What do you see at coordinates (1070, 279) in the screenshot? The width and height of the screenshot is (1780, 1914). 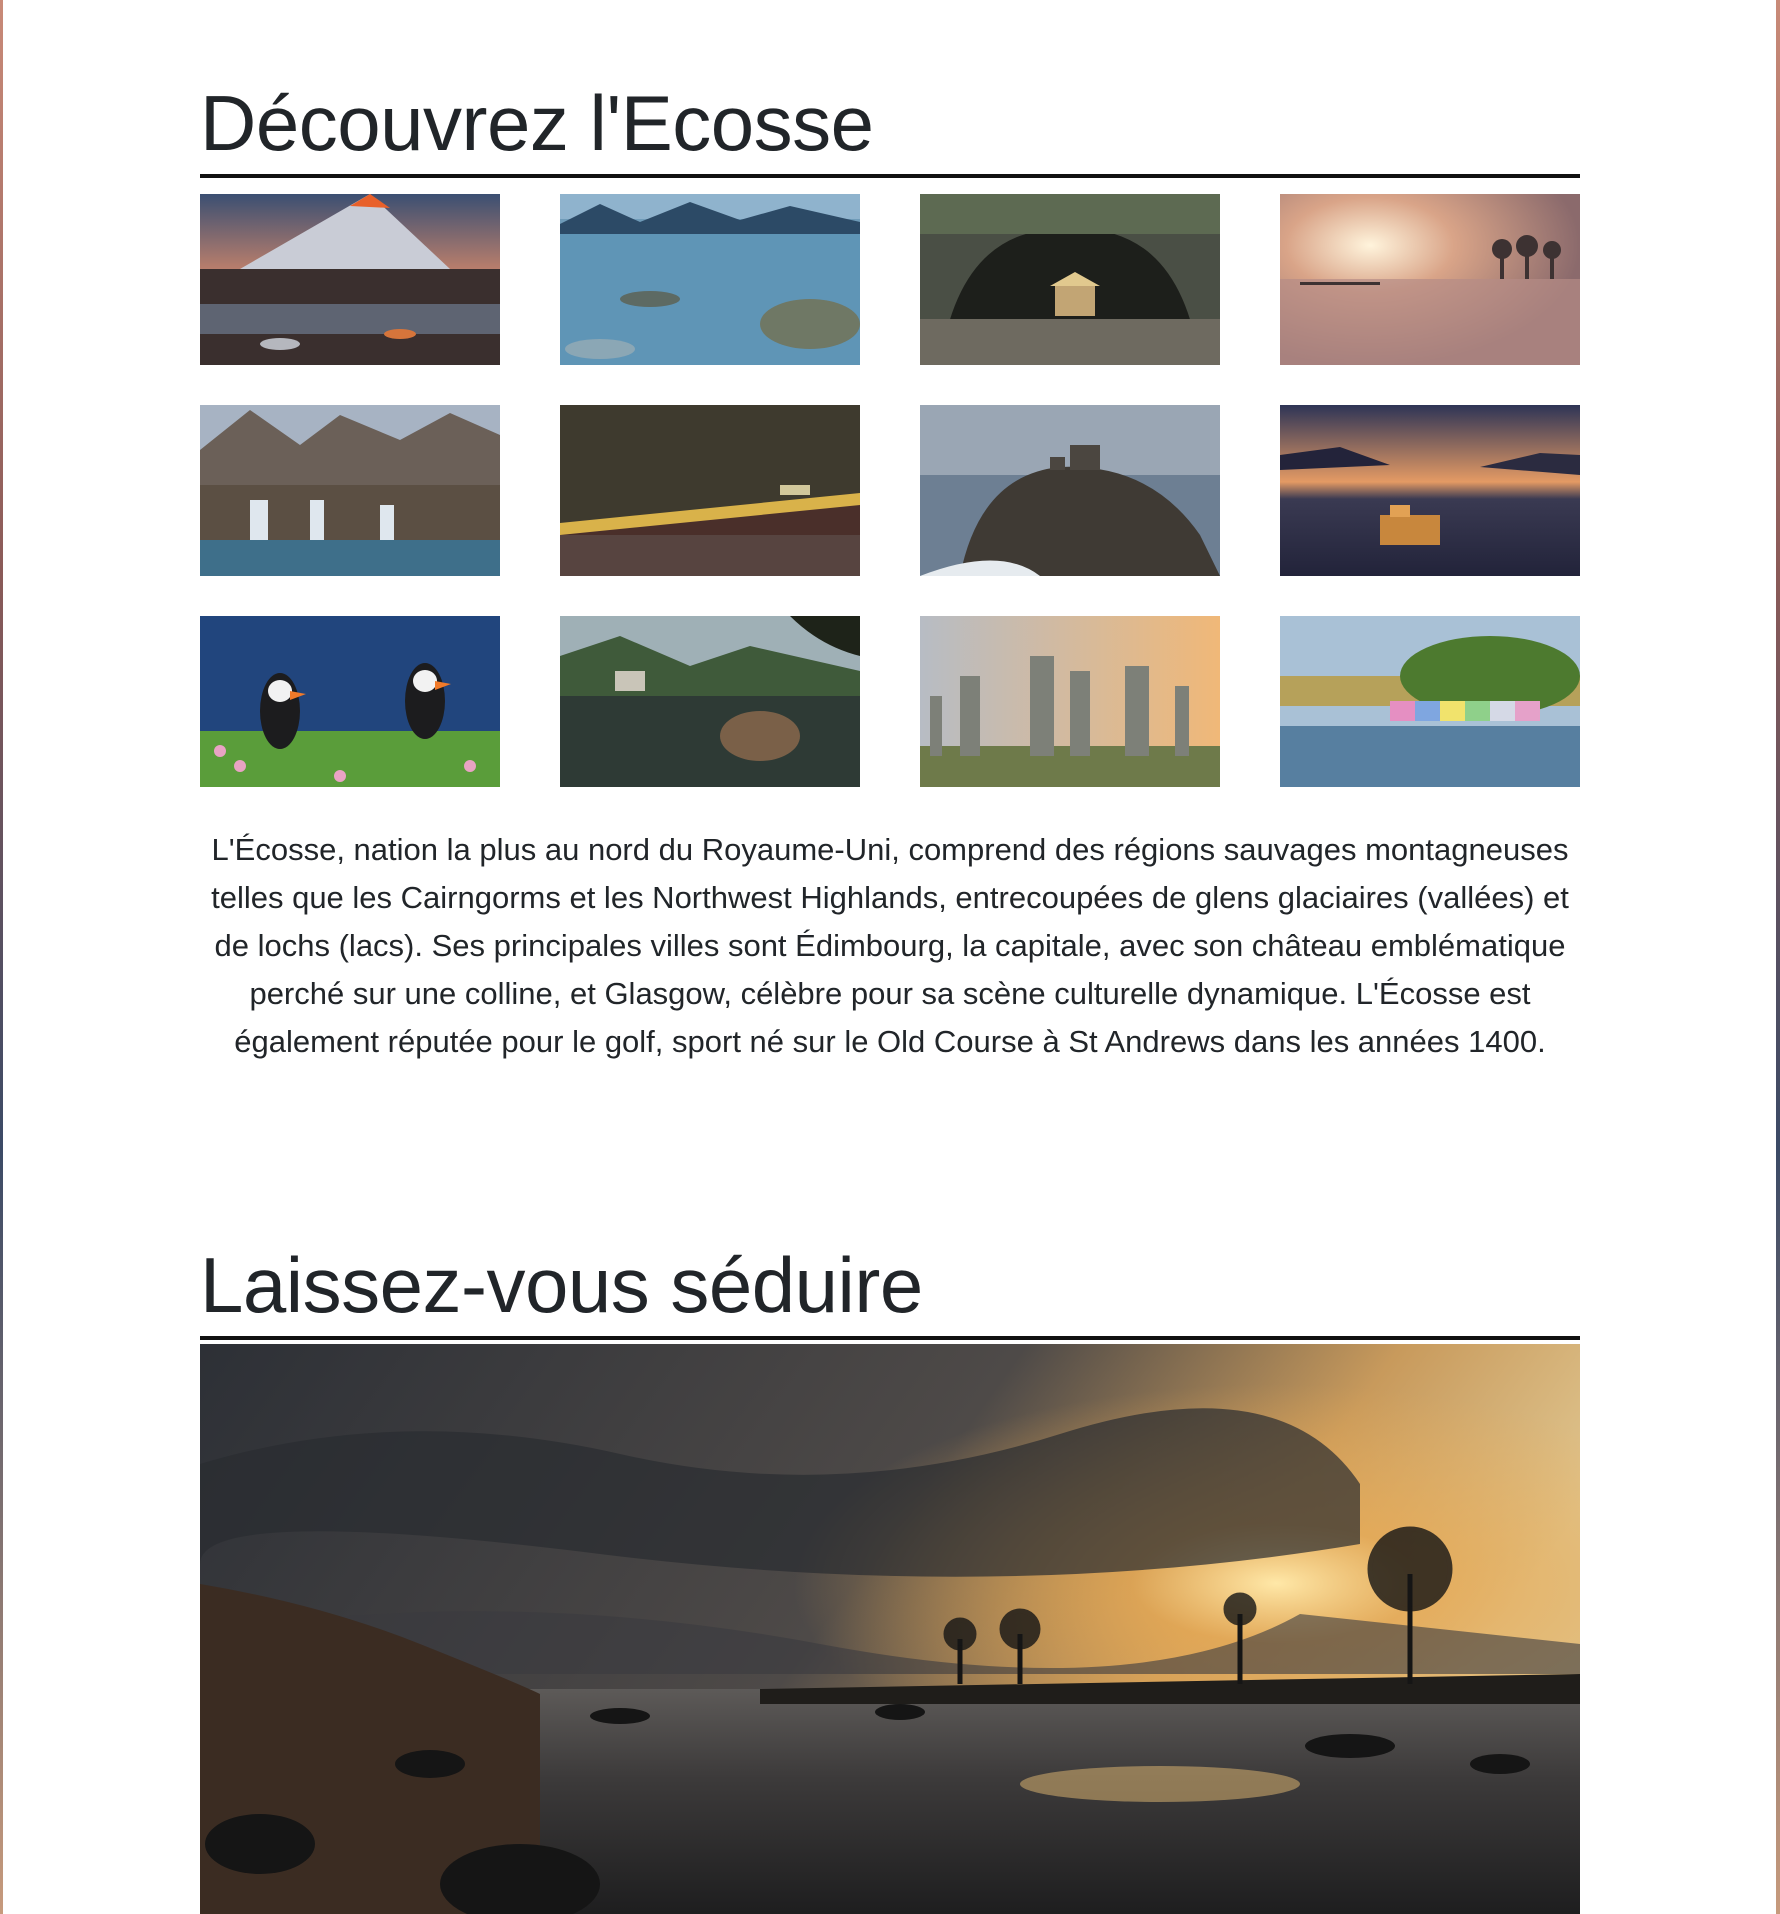 I see `cave-photo-icon` at bounding box center [1070, 279].